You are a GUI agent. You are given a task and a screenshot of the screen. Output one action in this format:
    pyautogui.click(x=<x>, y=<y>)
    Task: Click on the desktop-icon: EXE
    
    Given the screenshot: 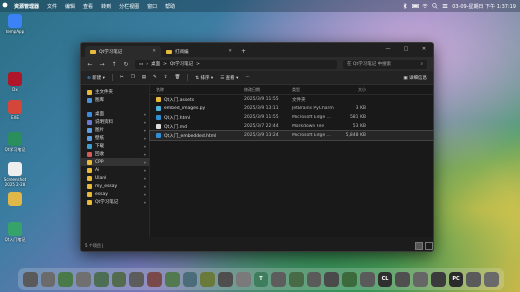 What is the action you would take?
    pyautogui.click(x=15, y=110)
    